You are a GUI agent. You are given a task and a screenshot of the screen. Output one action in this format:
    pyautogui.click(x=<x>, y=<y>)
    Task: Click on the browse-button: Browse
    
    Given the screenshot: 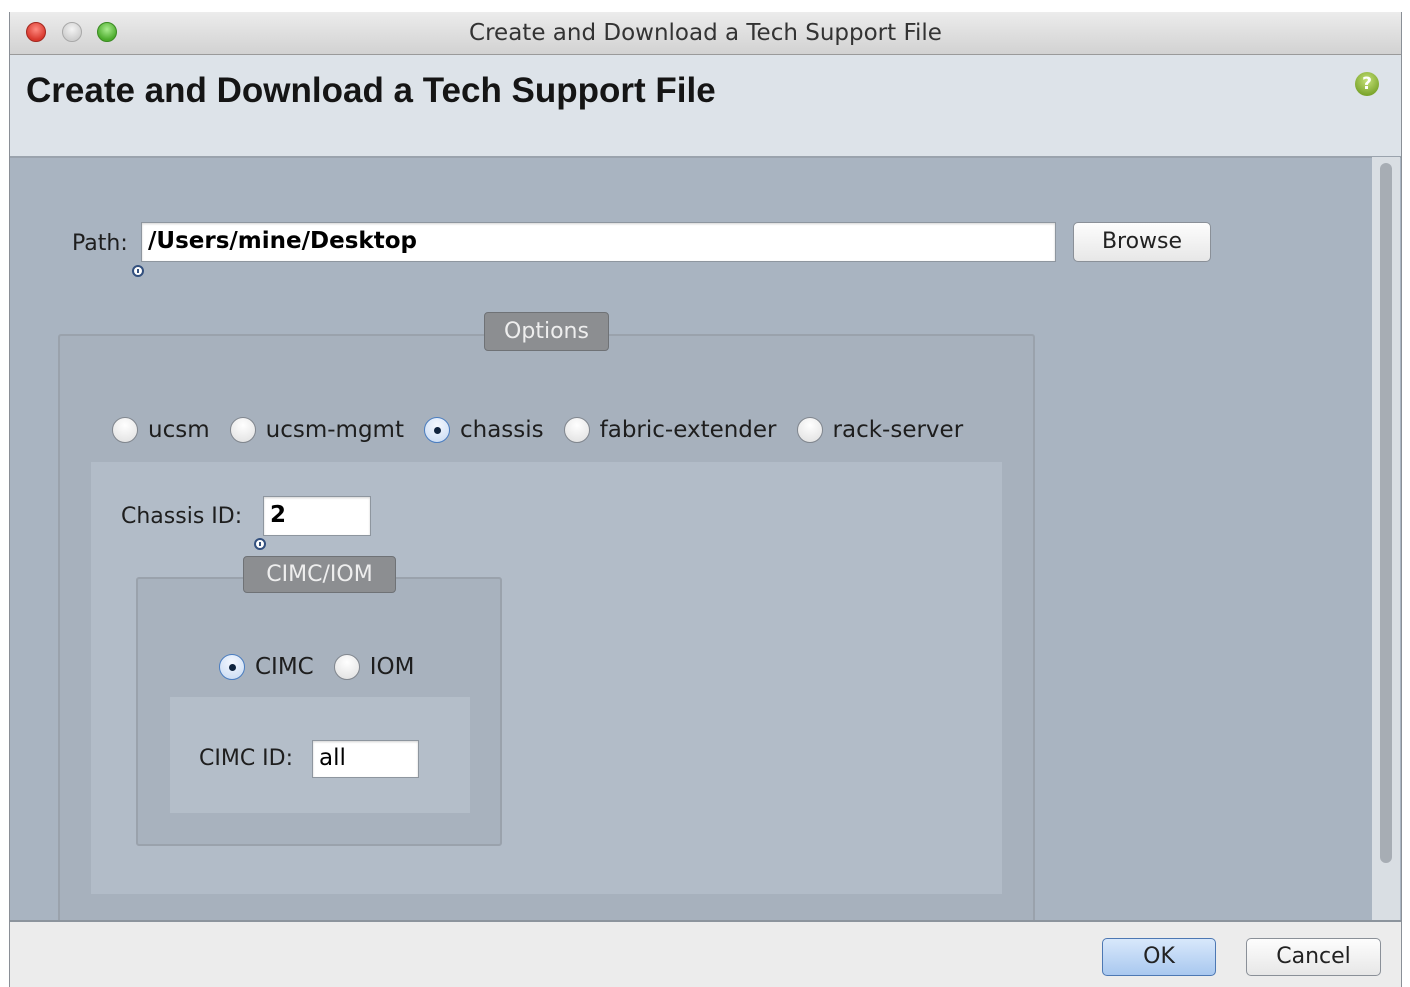 What is the action you would take?
    pyautogui.click(x=1142, y=242)
    